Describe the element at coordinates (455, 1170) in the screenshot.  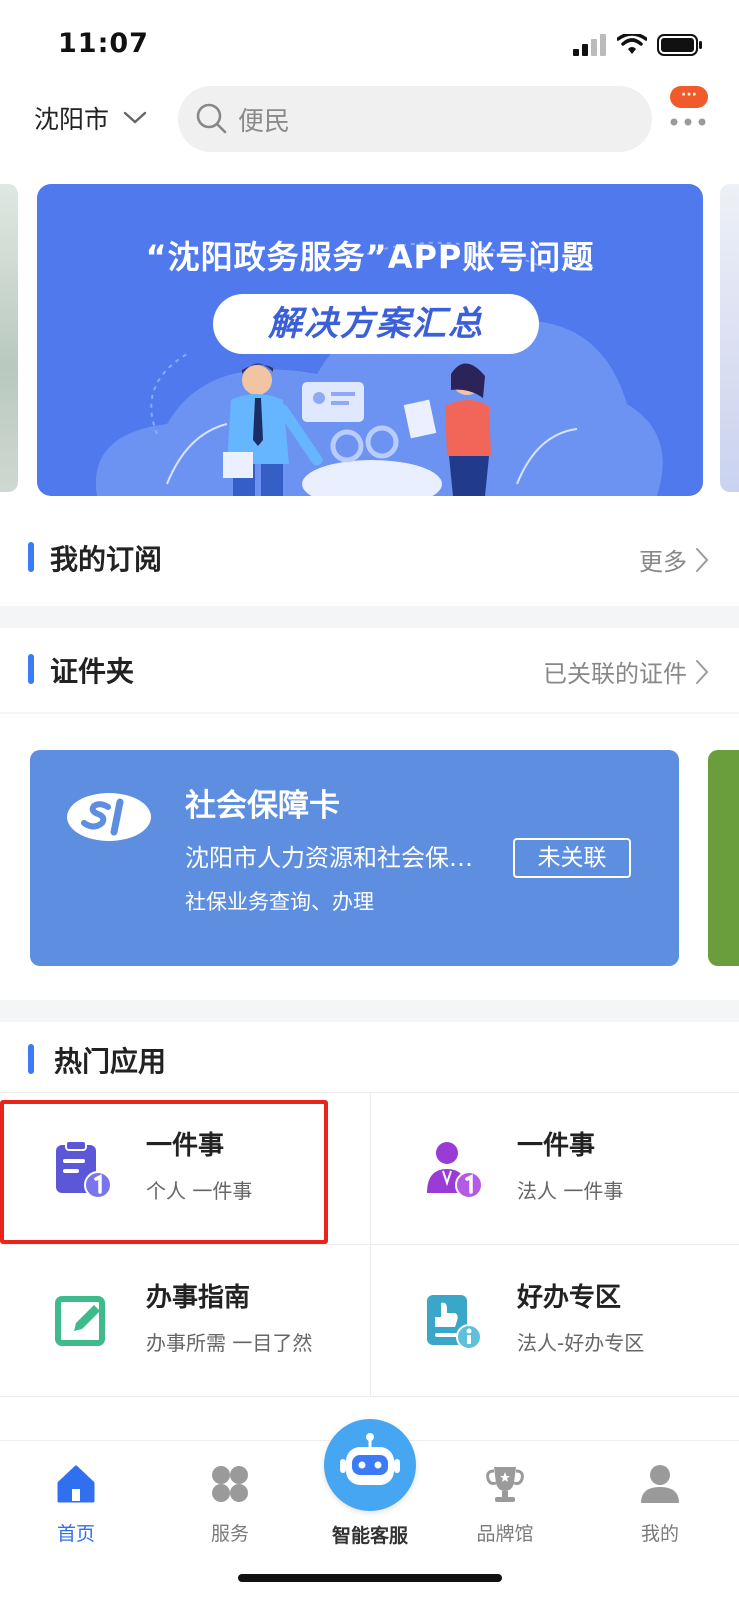
I see `person-one-icon` at that location.